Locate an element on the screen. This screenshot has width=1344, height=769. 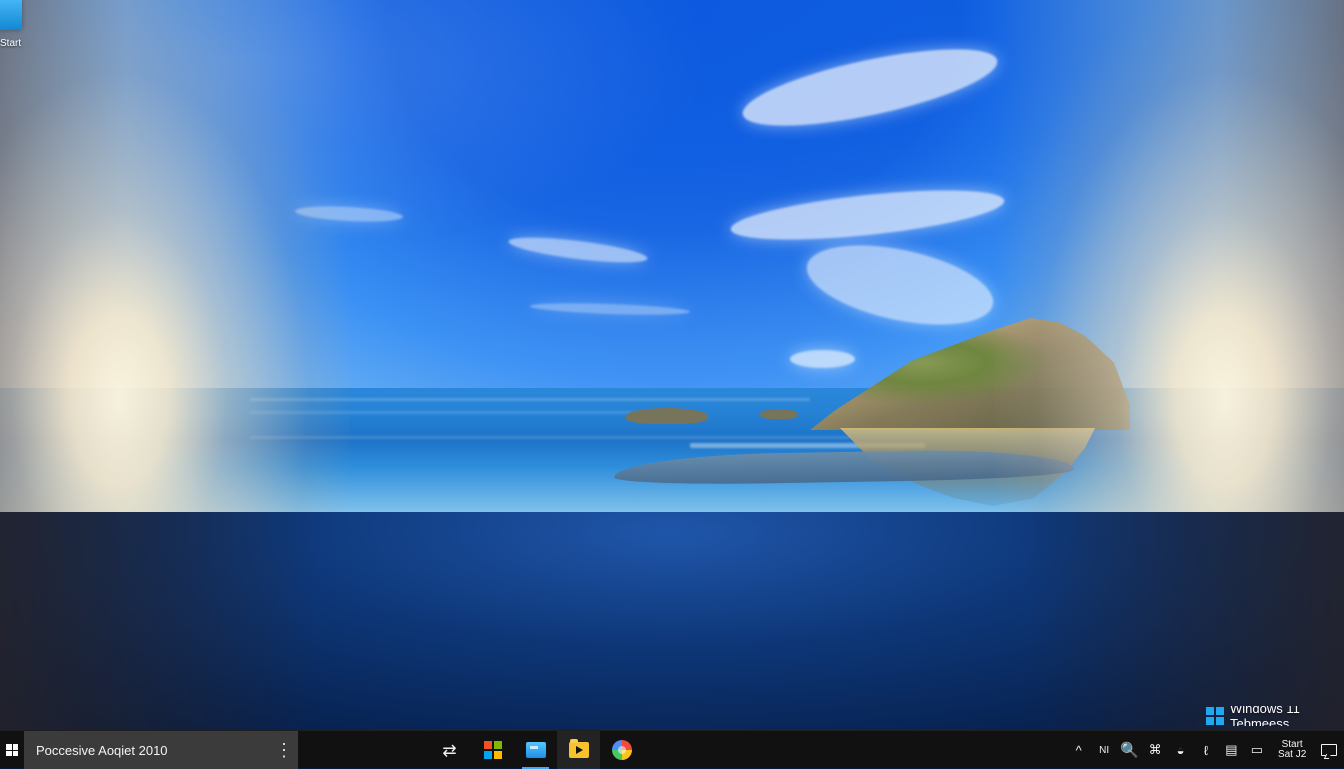
network-icon: NI is located at coordinates (1103, 750).